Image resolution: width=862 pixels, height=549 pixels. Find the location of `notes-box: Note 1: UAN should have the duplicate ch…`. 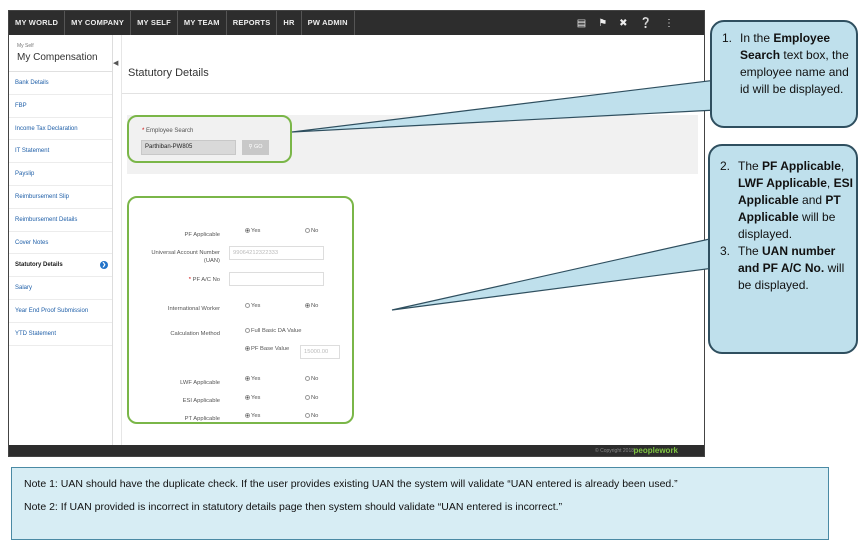

notes-box: Note 1: UAN should have the duplicate ch… is located at coordinates (420, 503).